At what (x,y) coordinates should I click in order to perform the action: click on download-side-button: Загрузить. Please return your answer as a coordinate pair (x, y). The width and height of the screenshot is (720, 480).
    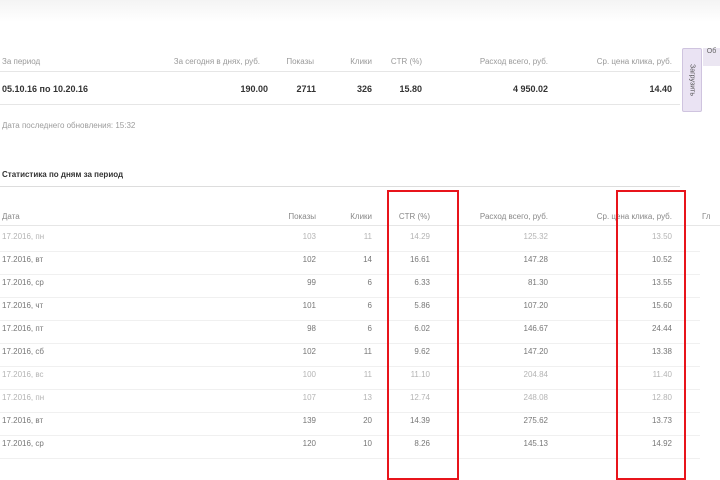
    Looking at the image, I should click on (692, 80).